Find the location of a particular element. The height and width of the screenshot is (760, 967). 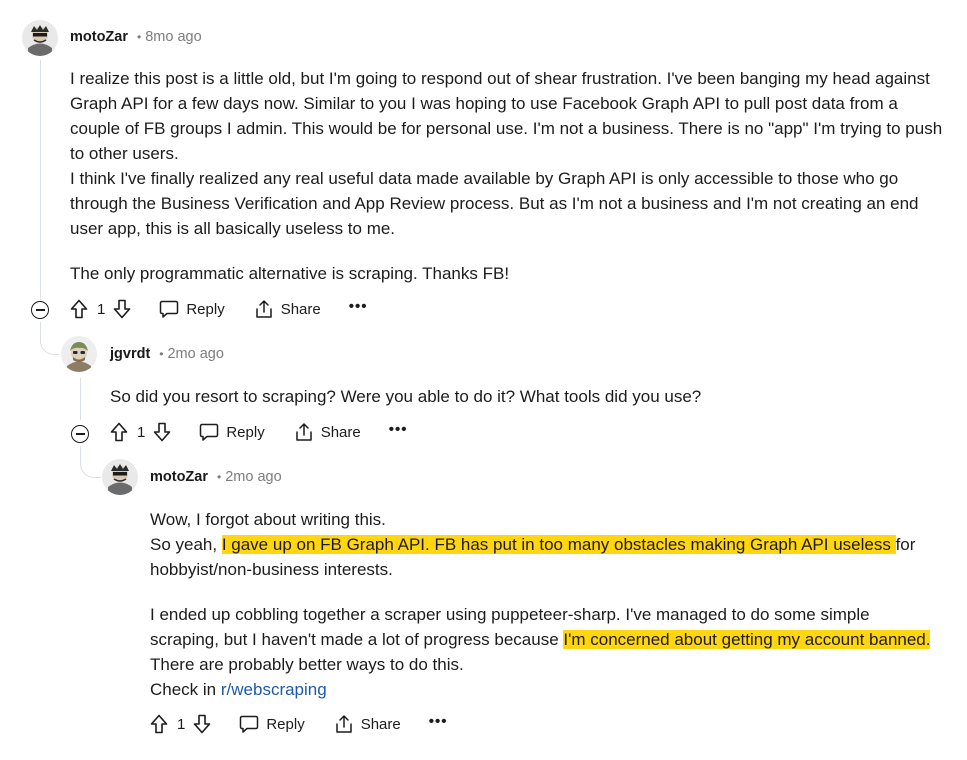

username: jgvrdt is located at coordinates (130, 354).